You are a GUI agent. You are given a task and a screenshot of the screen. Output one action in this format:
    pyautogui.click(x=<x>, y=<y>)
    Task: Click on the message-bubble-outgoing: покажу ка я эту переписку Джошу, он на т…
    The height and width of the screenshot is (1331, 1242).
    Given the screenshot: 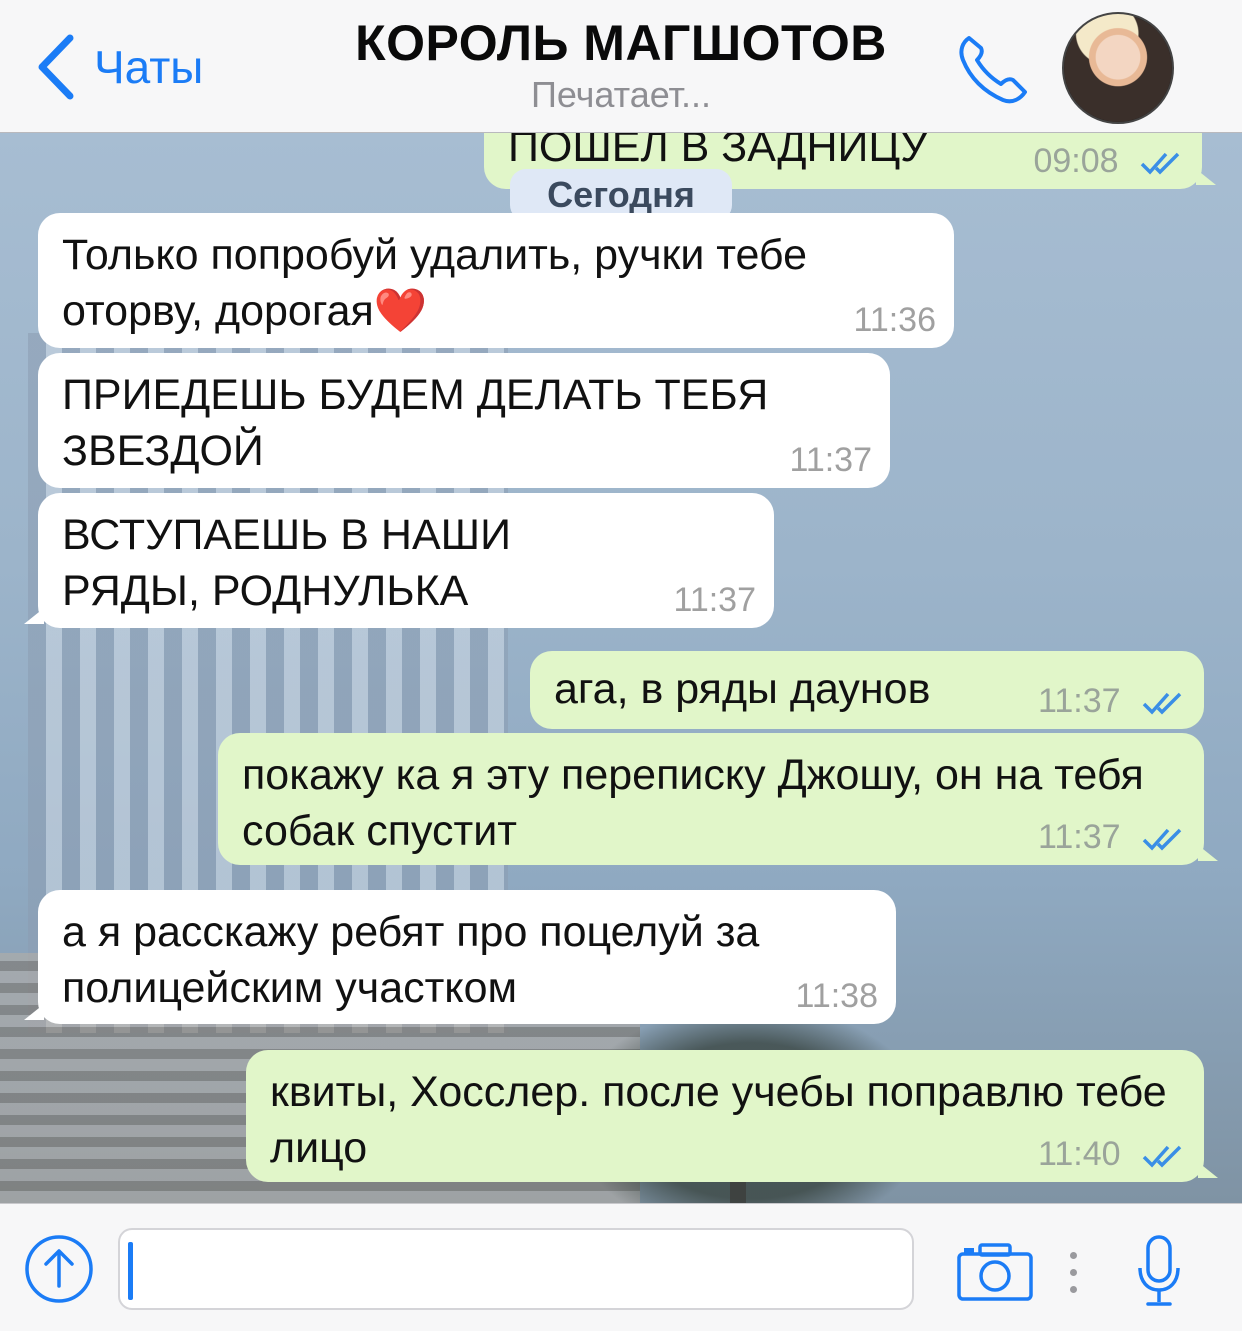 What is the action you would take?
    pyautogui.click(x=718, y=799)
    